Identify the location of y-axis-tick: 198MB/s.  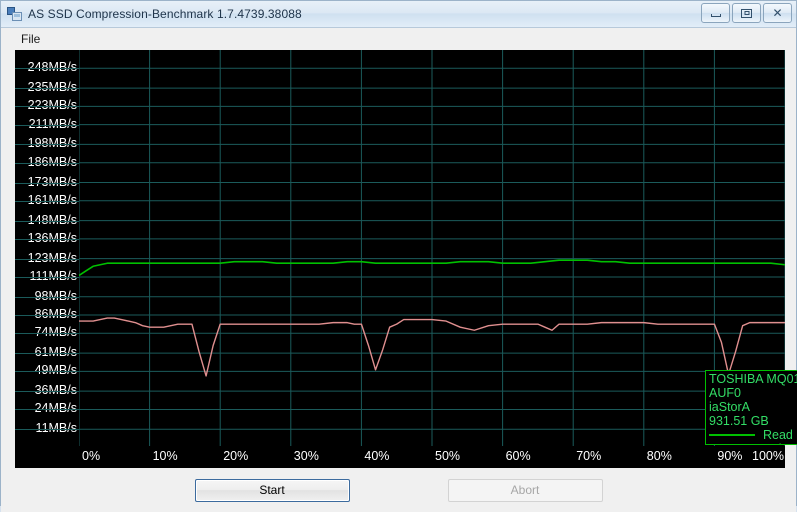
(52, 143).